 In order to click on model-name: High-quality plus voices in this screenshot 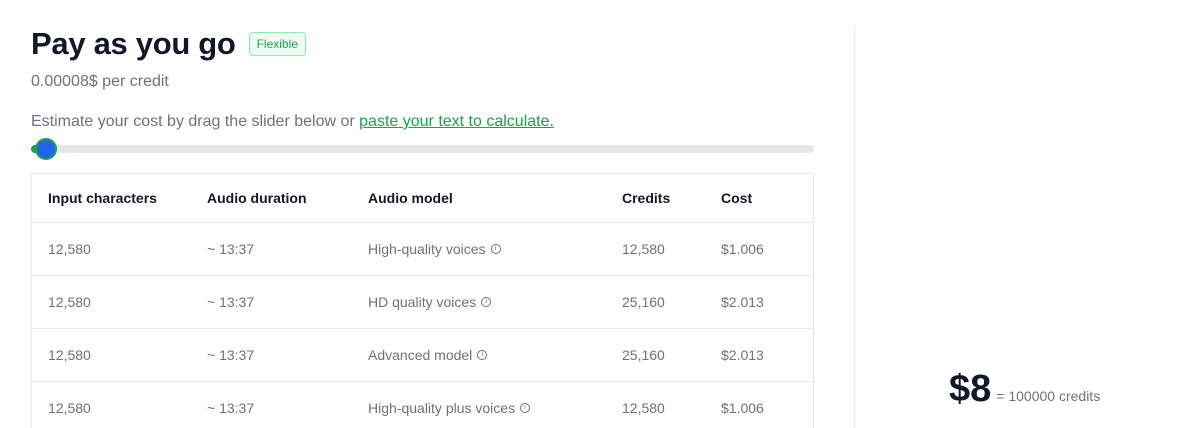, I will do `click(442, 408)`.